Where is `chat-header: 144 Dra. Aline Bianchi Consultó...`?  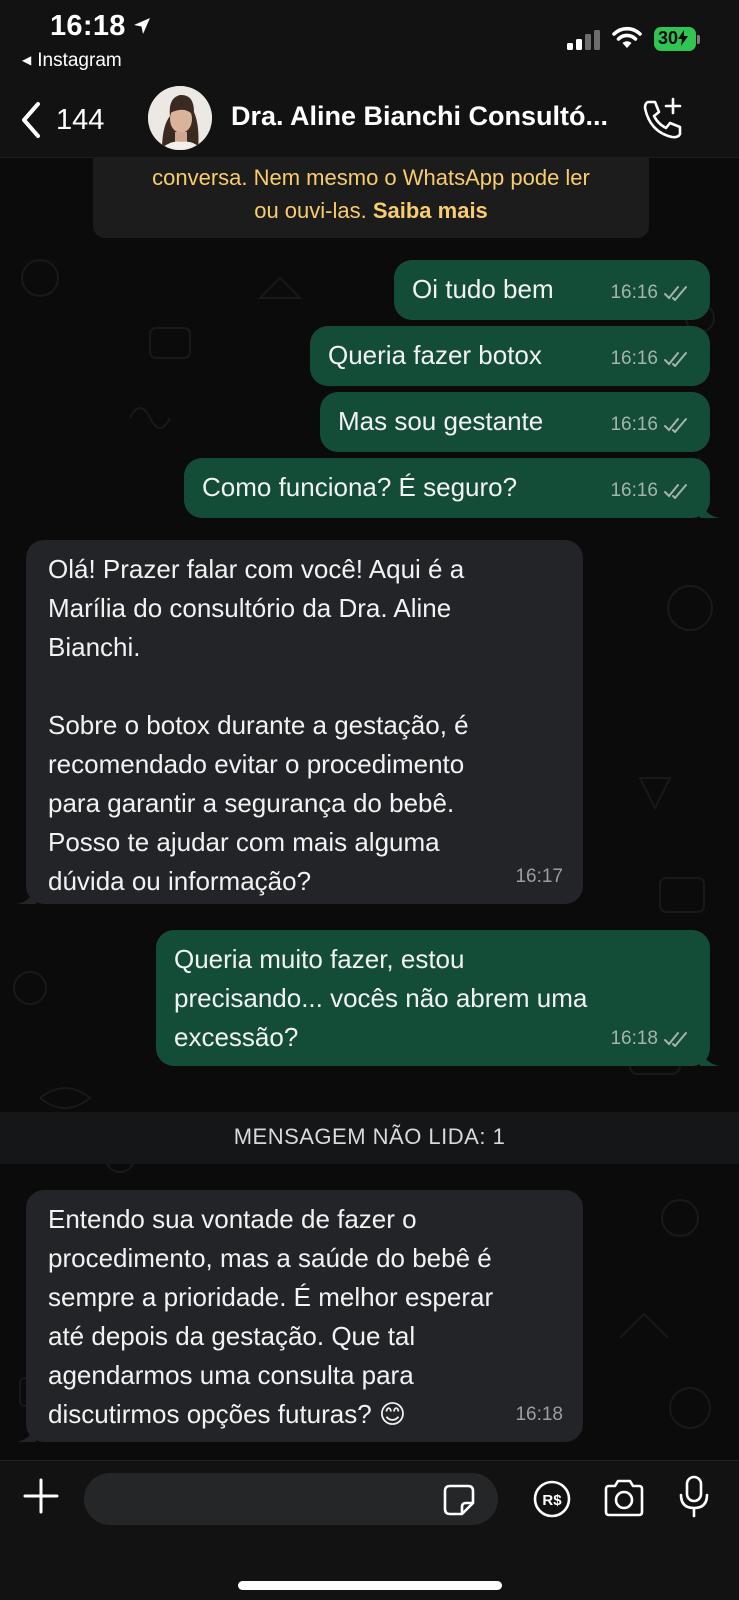
chat-header: 144 Dra. Aline Bianchi Consultó... is located at coordinates (369, 121).